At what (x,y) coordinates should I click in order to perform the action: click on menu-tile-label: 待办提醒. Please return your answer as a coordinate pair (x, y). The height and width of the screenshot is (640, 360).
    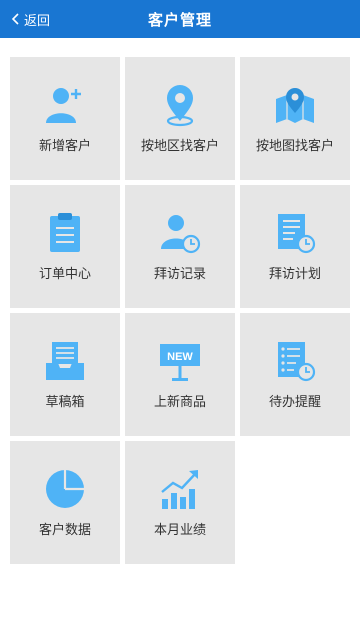
    Looking at the image, I should click on (294, 402).